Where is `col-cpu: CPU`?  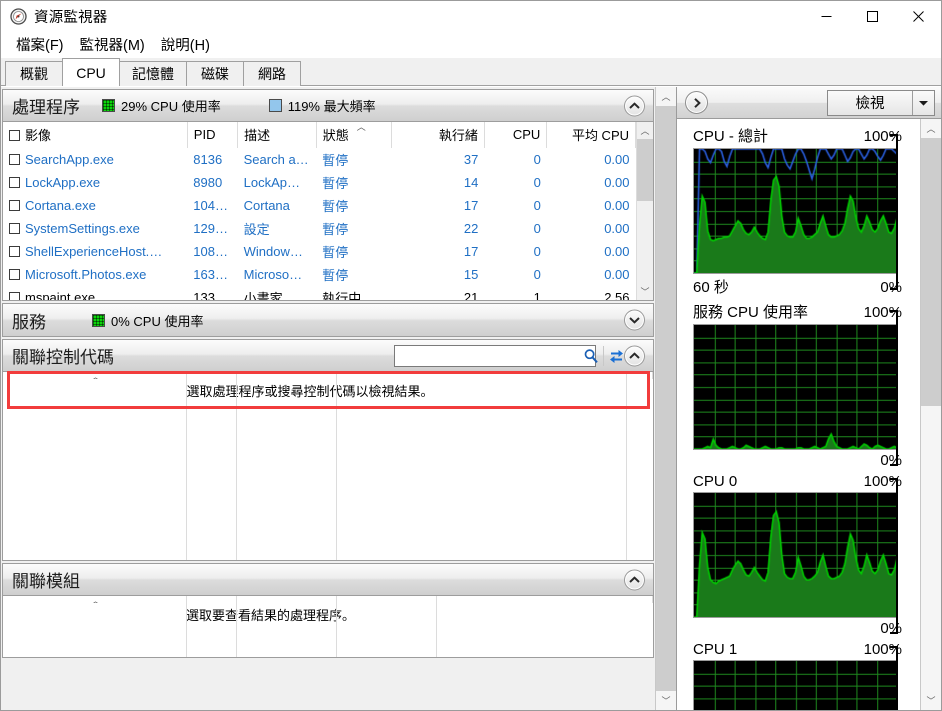 col-cpu: CPU is located at coordinates (516, 135).